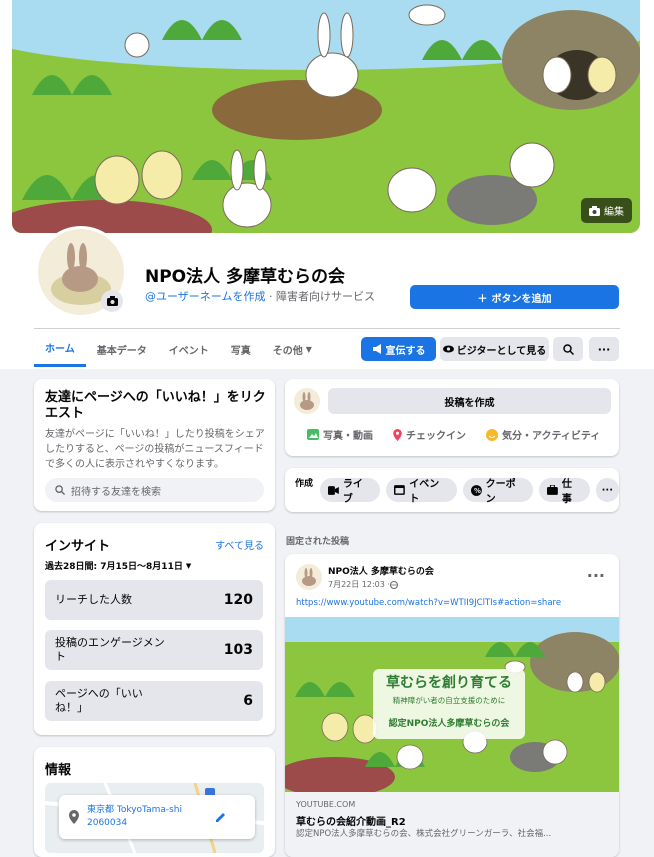  I want to click on create-bar: 作成 ライブ イベント % クーポン 仕事 ···, so click(452, 490).